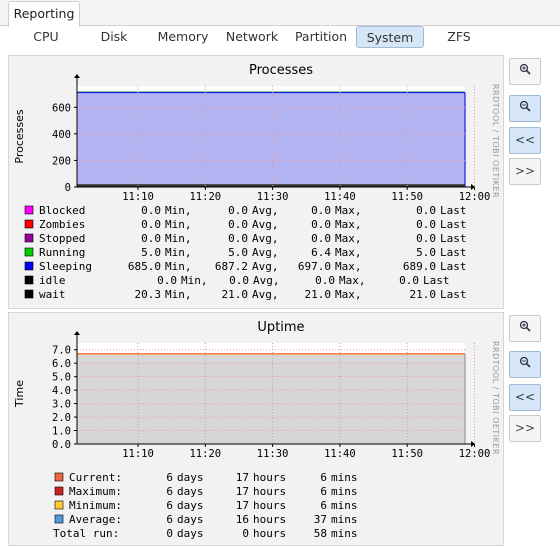  What do you see at coordinates (52, 280) in the screenshot?
I see `legend-label: idle` at bounding box center [52, 280].